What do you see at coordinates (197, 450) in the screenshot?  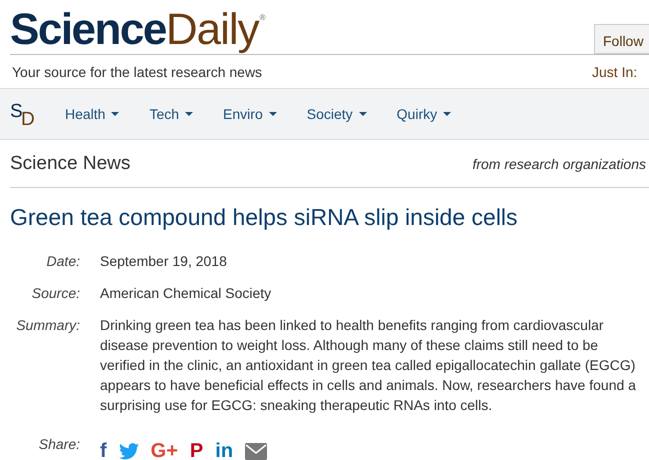 I see `share-icon: P` at bounding box center [197, 450].